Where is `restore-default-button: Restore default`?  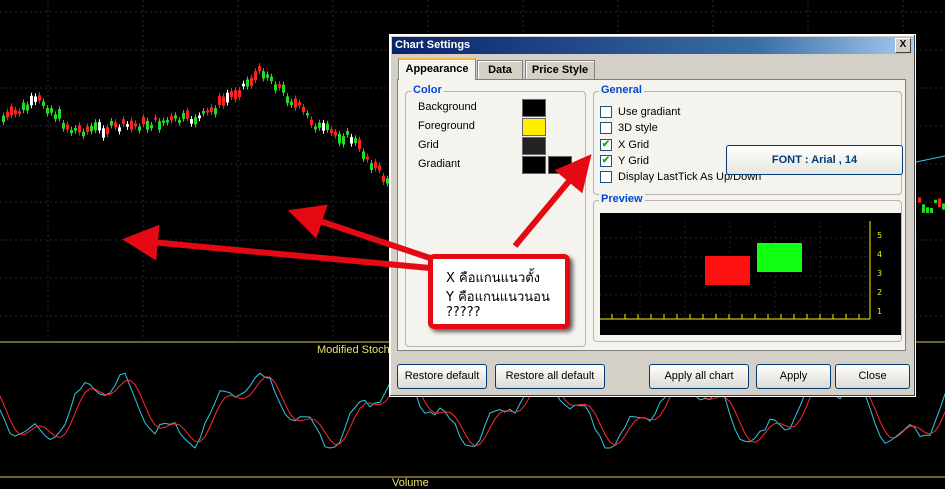
restore-default-button: Restore default is located at coordinates (442, 376).